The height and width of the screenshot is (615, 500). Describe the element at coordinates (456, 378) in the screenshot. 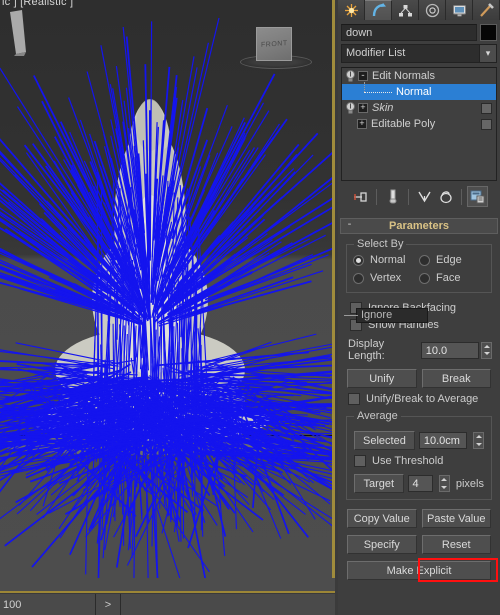

I see `break-button: Break` at that location.